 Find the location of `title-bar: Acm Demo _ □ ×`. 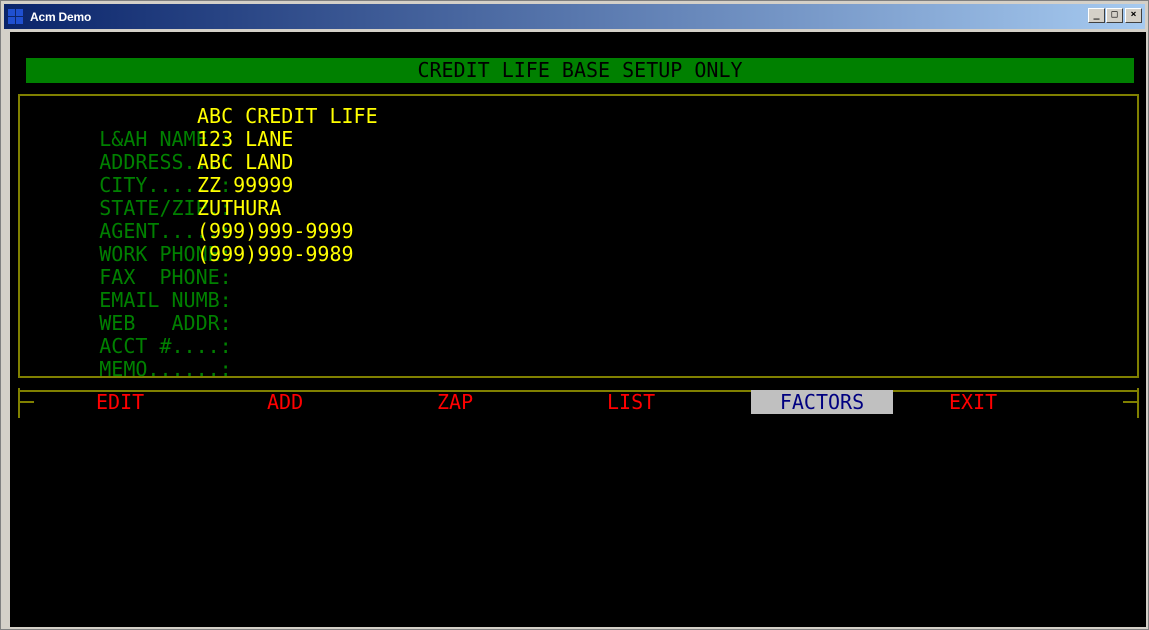

title-bar: Acm Demo _ □ × is located at coordinates (574, 16).